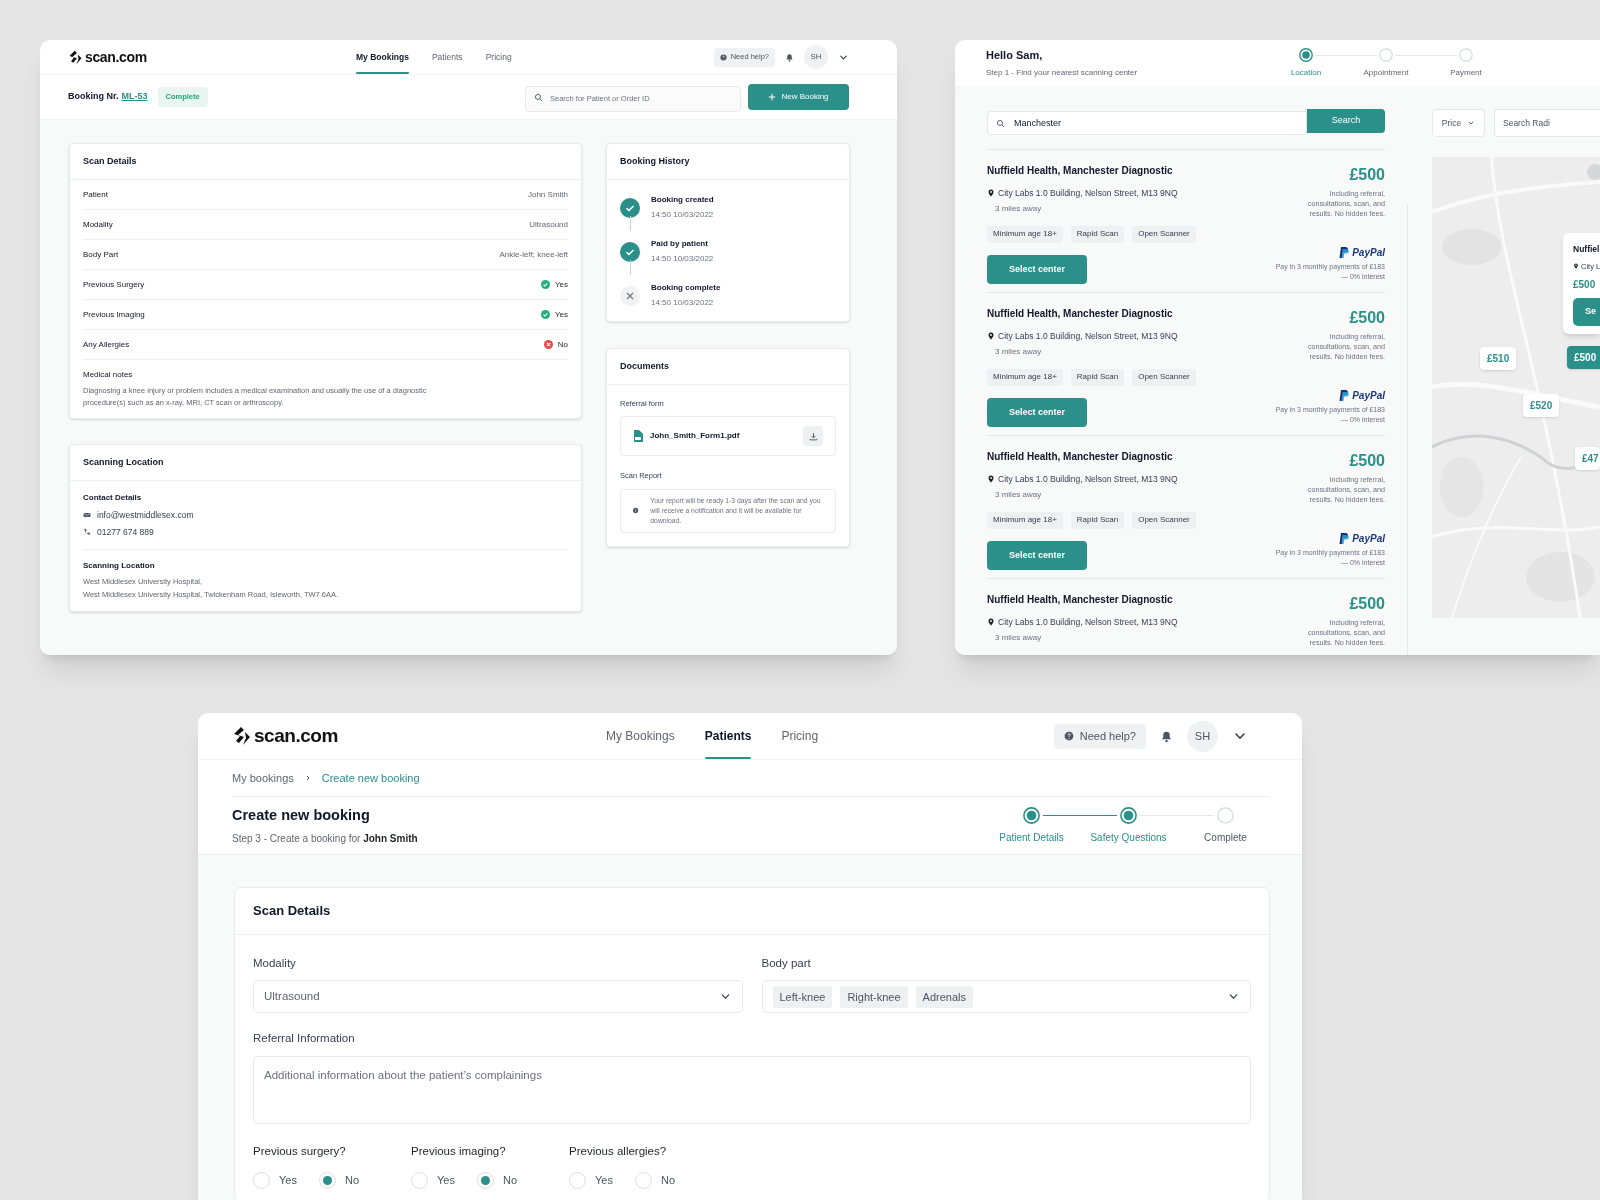 This screenshot has height=1200, width=1600. I want to click on step-label: Appointment, so click(1386, 72).